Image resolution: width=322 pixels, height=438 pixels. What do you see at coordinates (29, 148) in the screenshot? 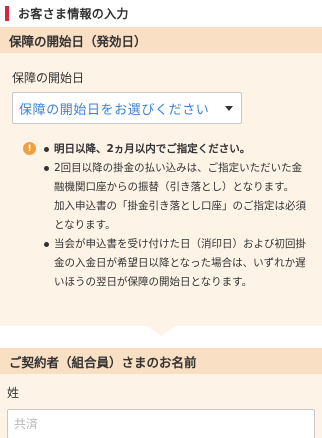
I see `exclamation-icon: !` at bounding box center [29, 148].